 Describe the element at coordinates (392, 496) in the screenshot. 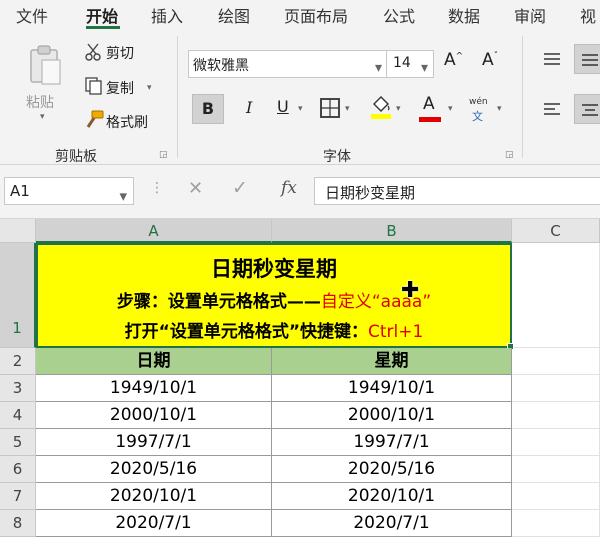

I see `weekday-cell: 2020/10/1` at that location.